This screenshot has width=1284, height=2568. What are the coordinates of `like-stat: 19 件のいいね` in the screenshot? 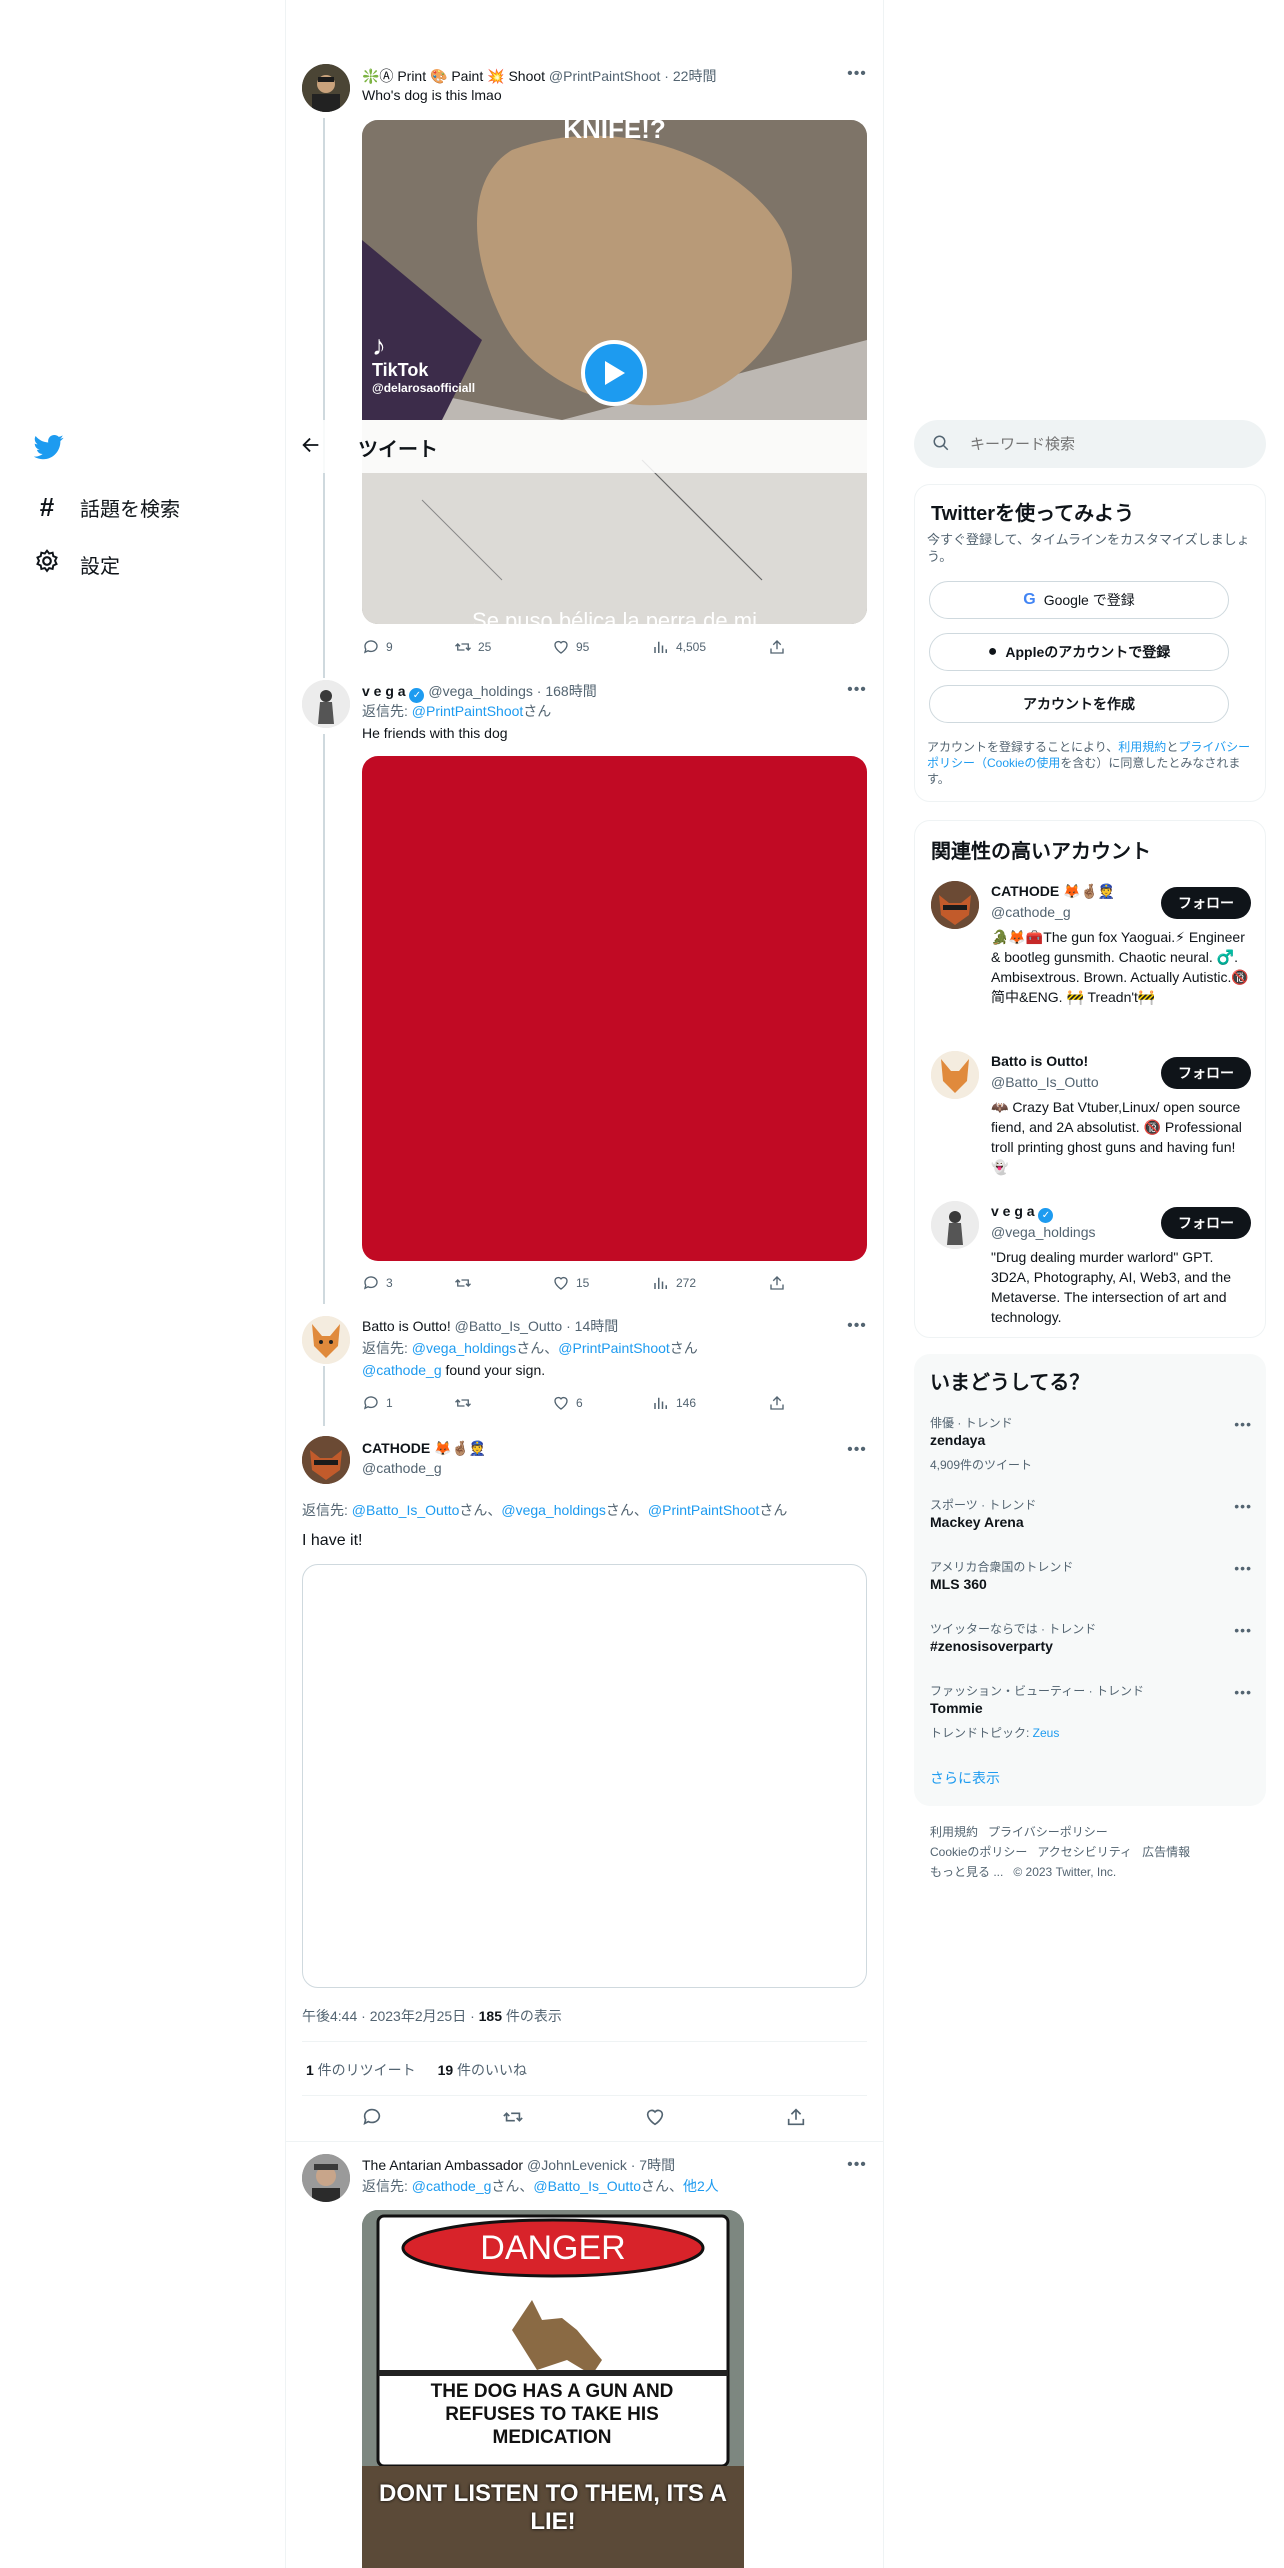 It's located at (482, 2070).